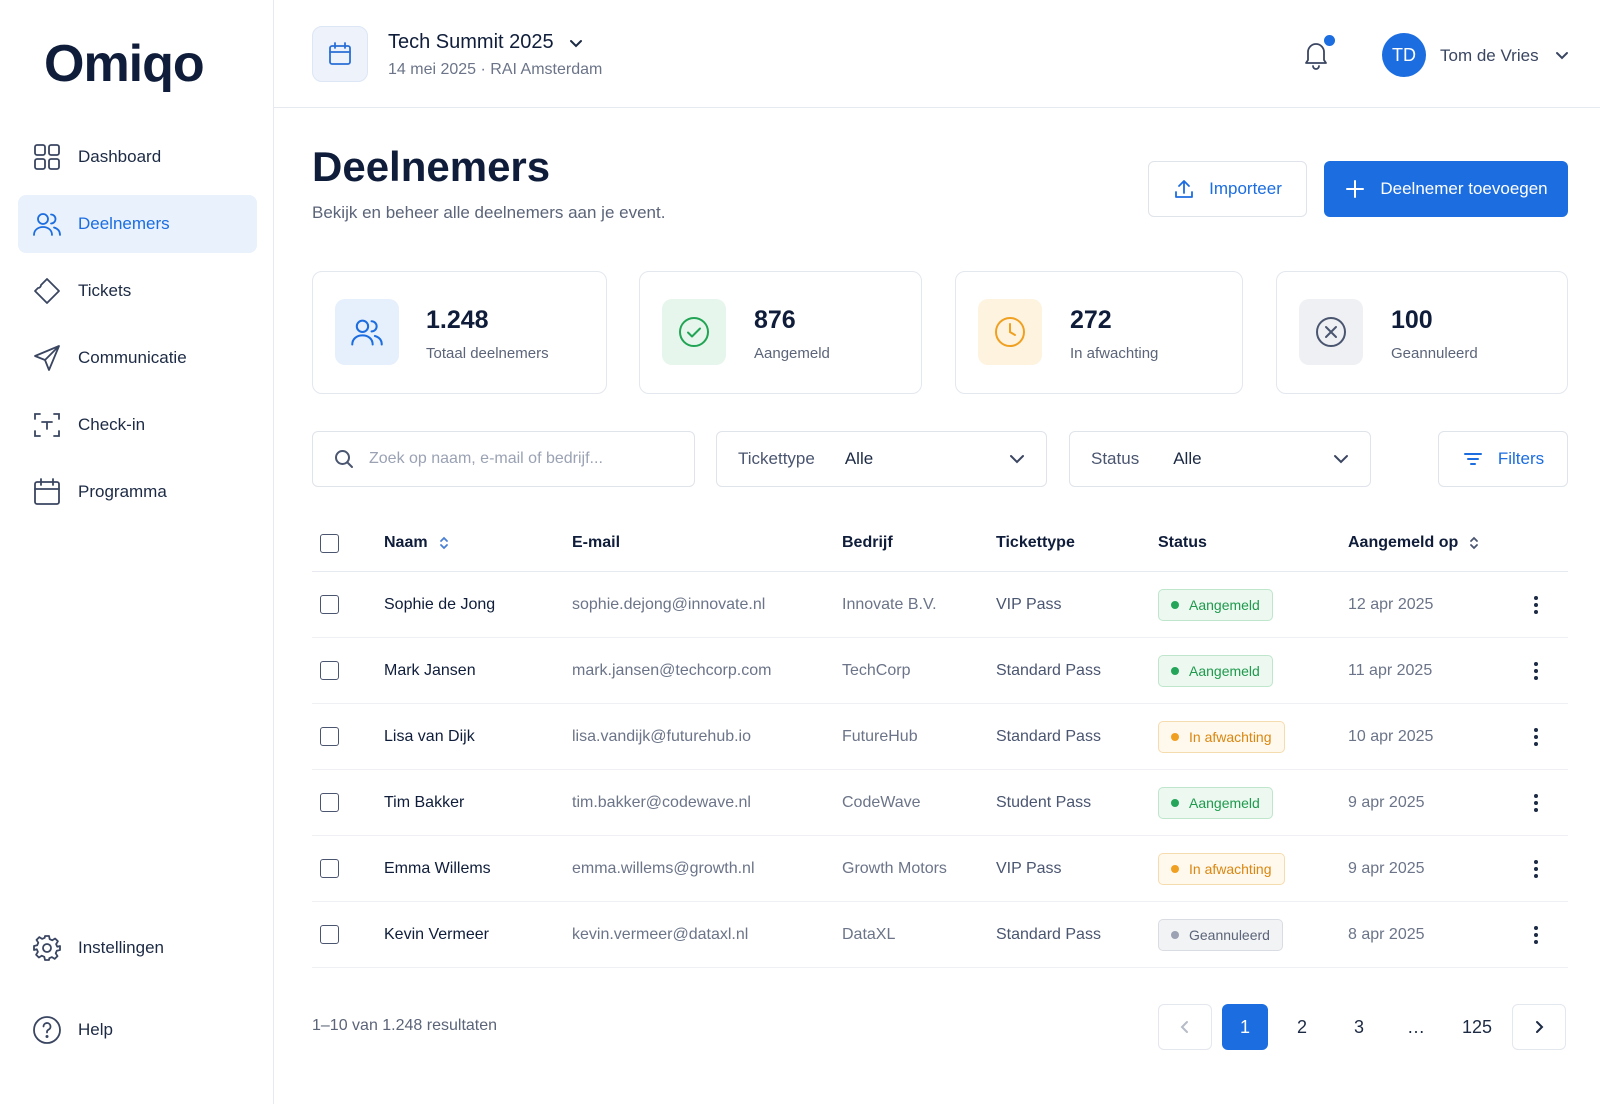  I want to click on row-email: lisa.vandijk@futurehub.io, so click(662, 736).